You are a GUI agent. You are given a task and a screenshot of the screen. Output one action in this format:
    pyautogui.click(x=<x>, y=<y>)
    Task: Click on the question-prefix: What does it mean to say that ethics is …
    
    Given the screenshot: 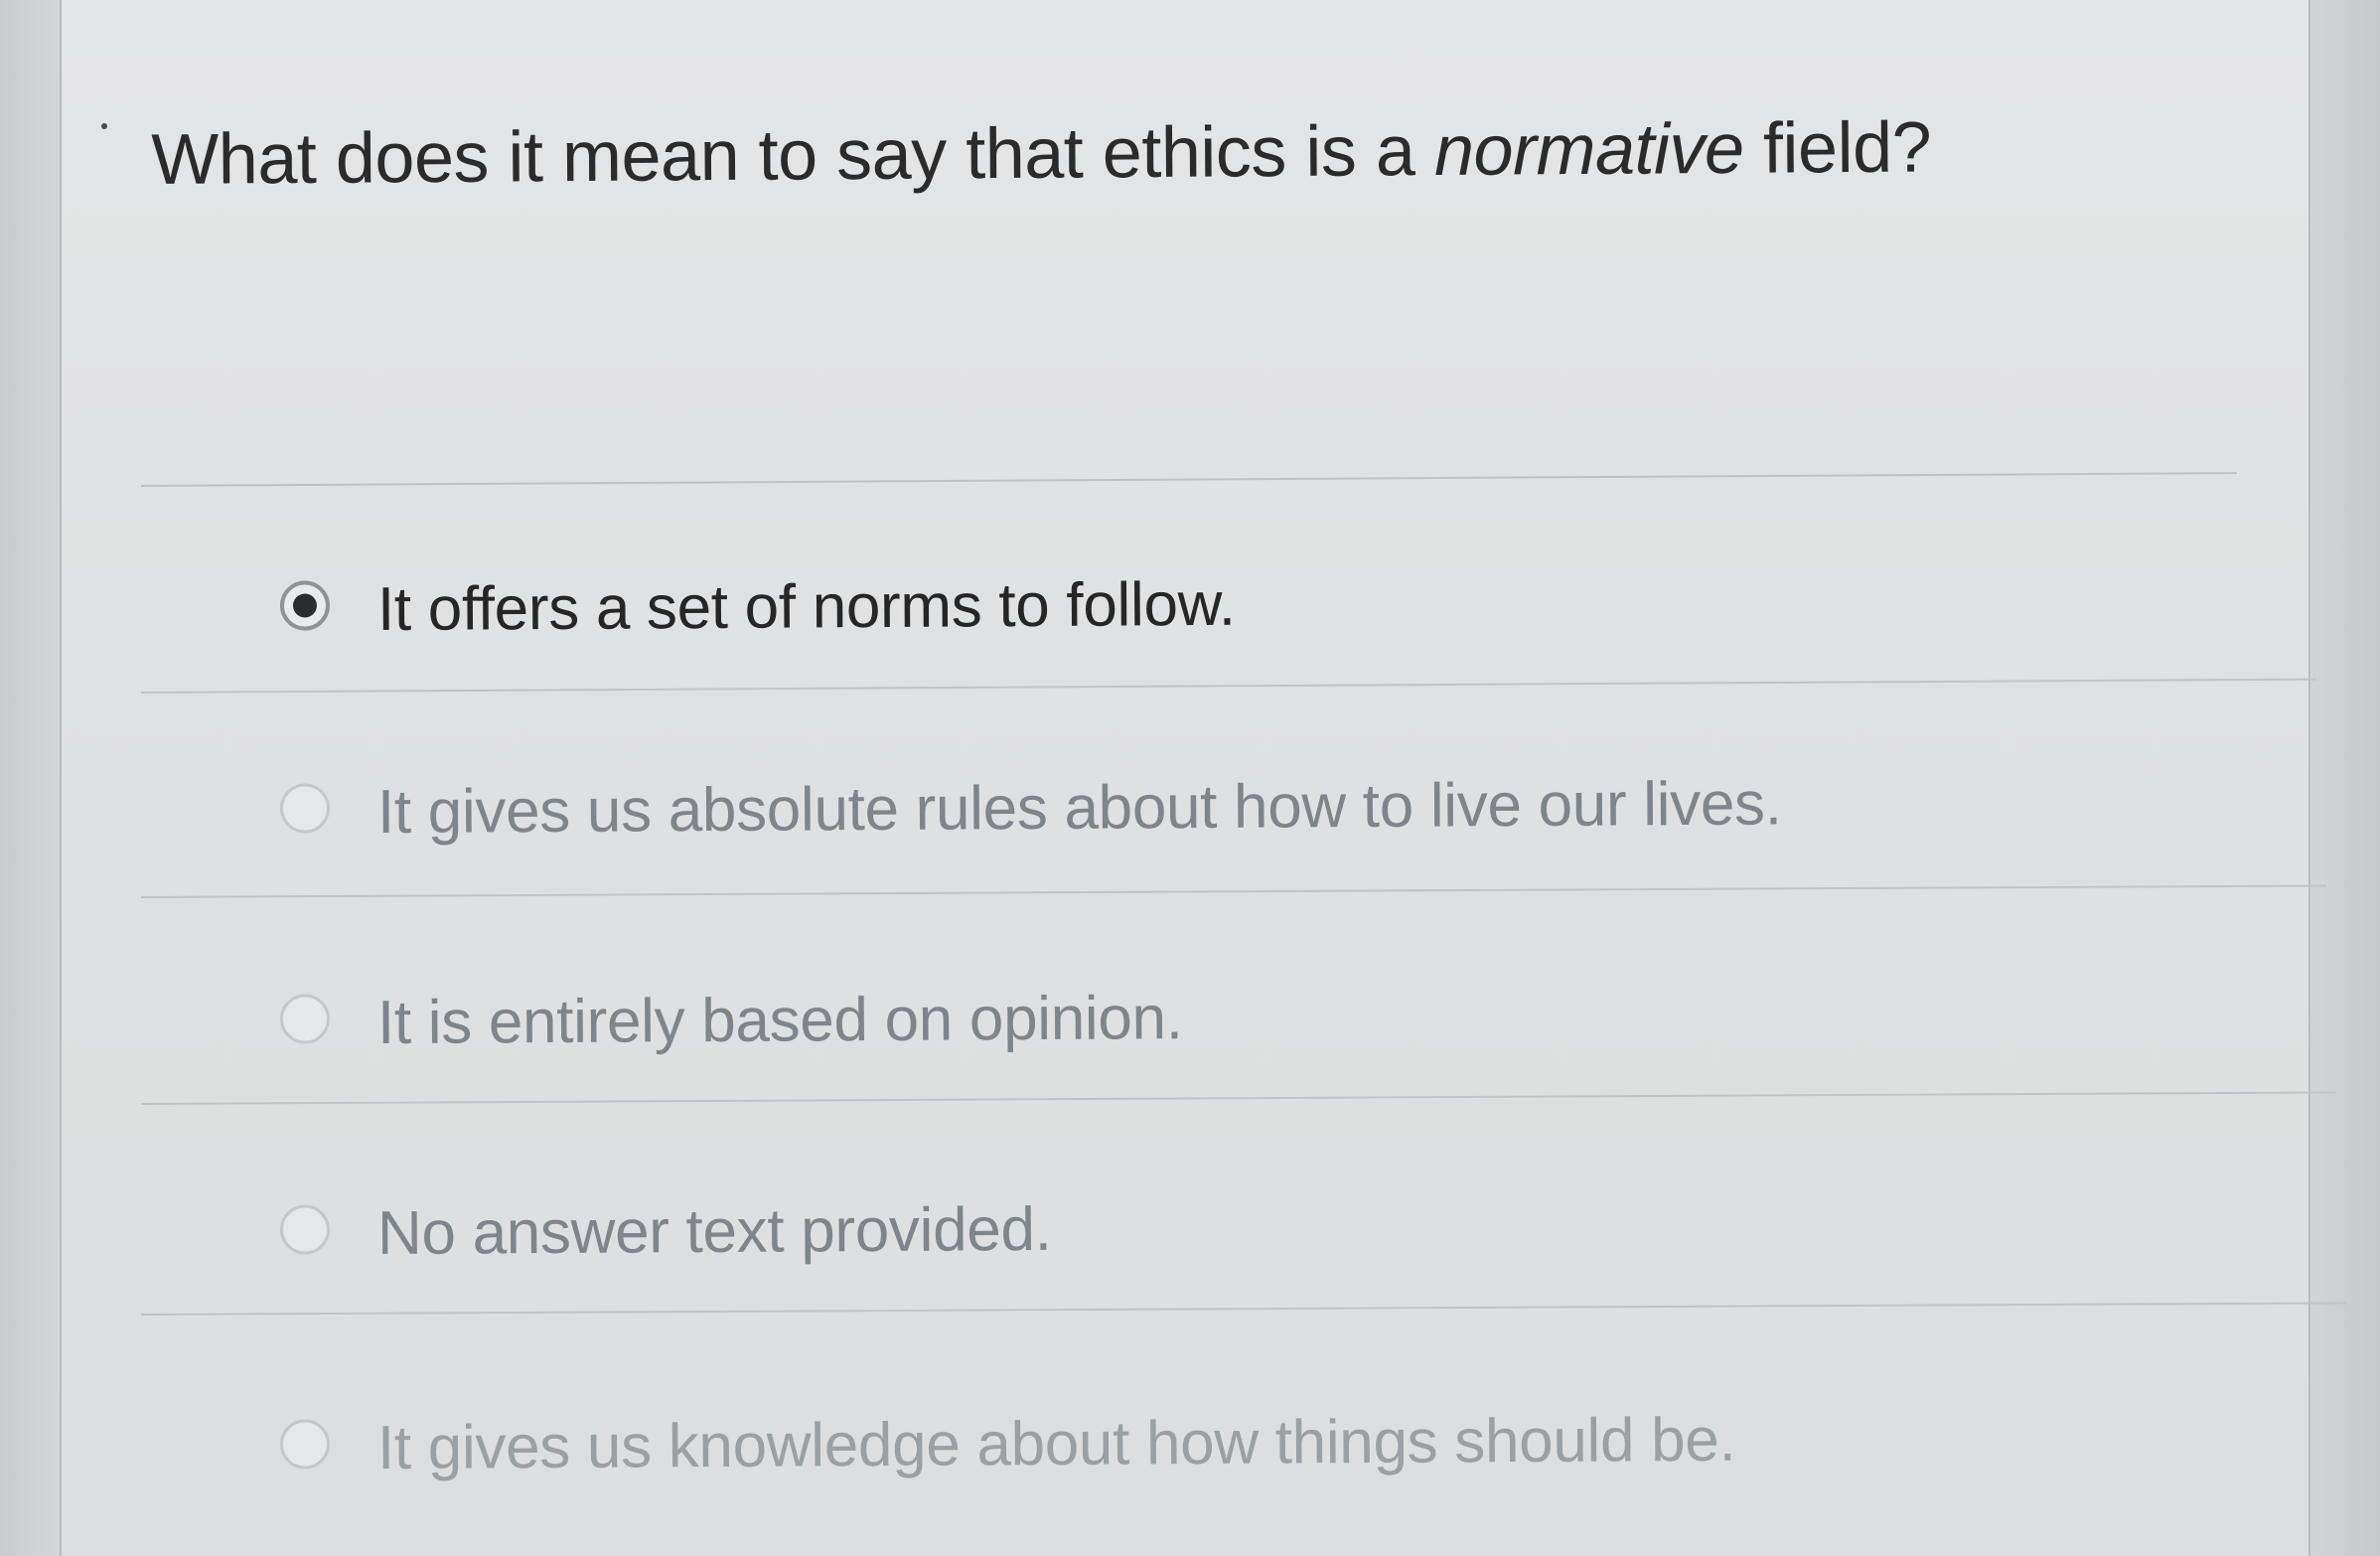 What is the action you would take?
    pyautogui.click(x=793, y=155)
    